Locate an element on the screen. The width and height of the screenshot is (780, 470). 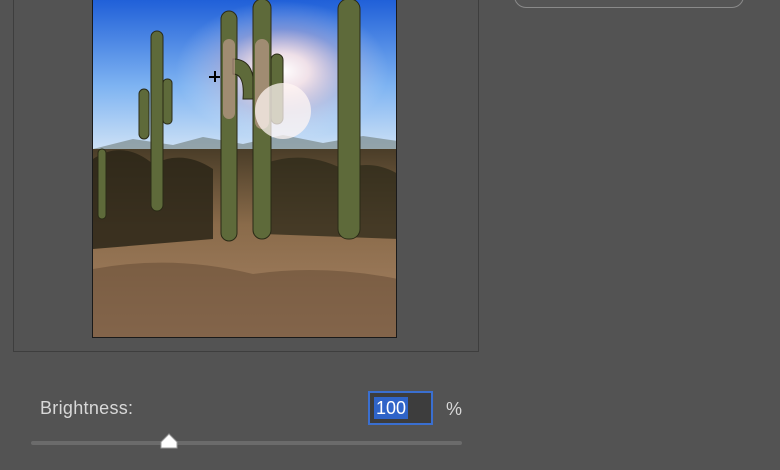
brightness-slider-track is located at coordinates (246, 443).